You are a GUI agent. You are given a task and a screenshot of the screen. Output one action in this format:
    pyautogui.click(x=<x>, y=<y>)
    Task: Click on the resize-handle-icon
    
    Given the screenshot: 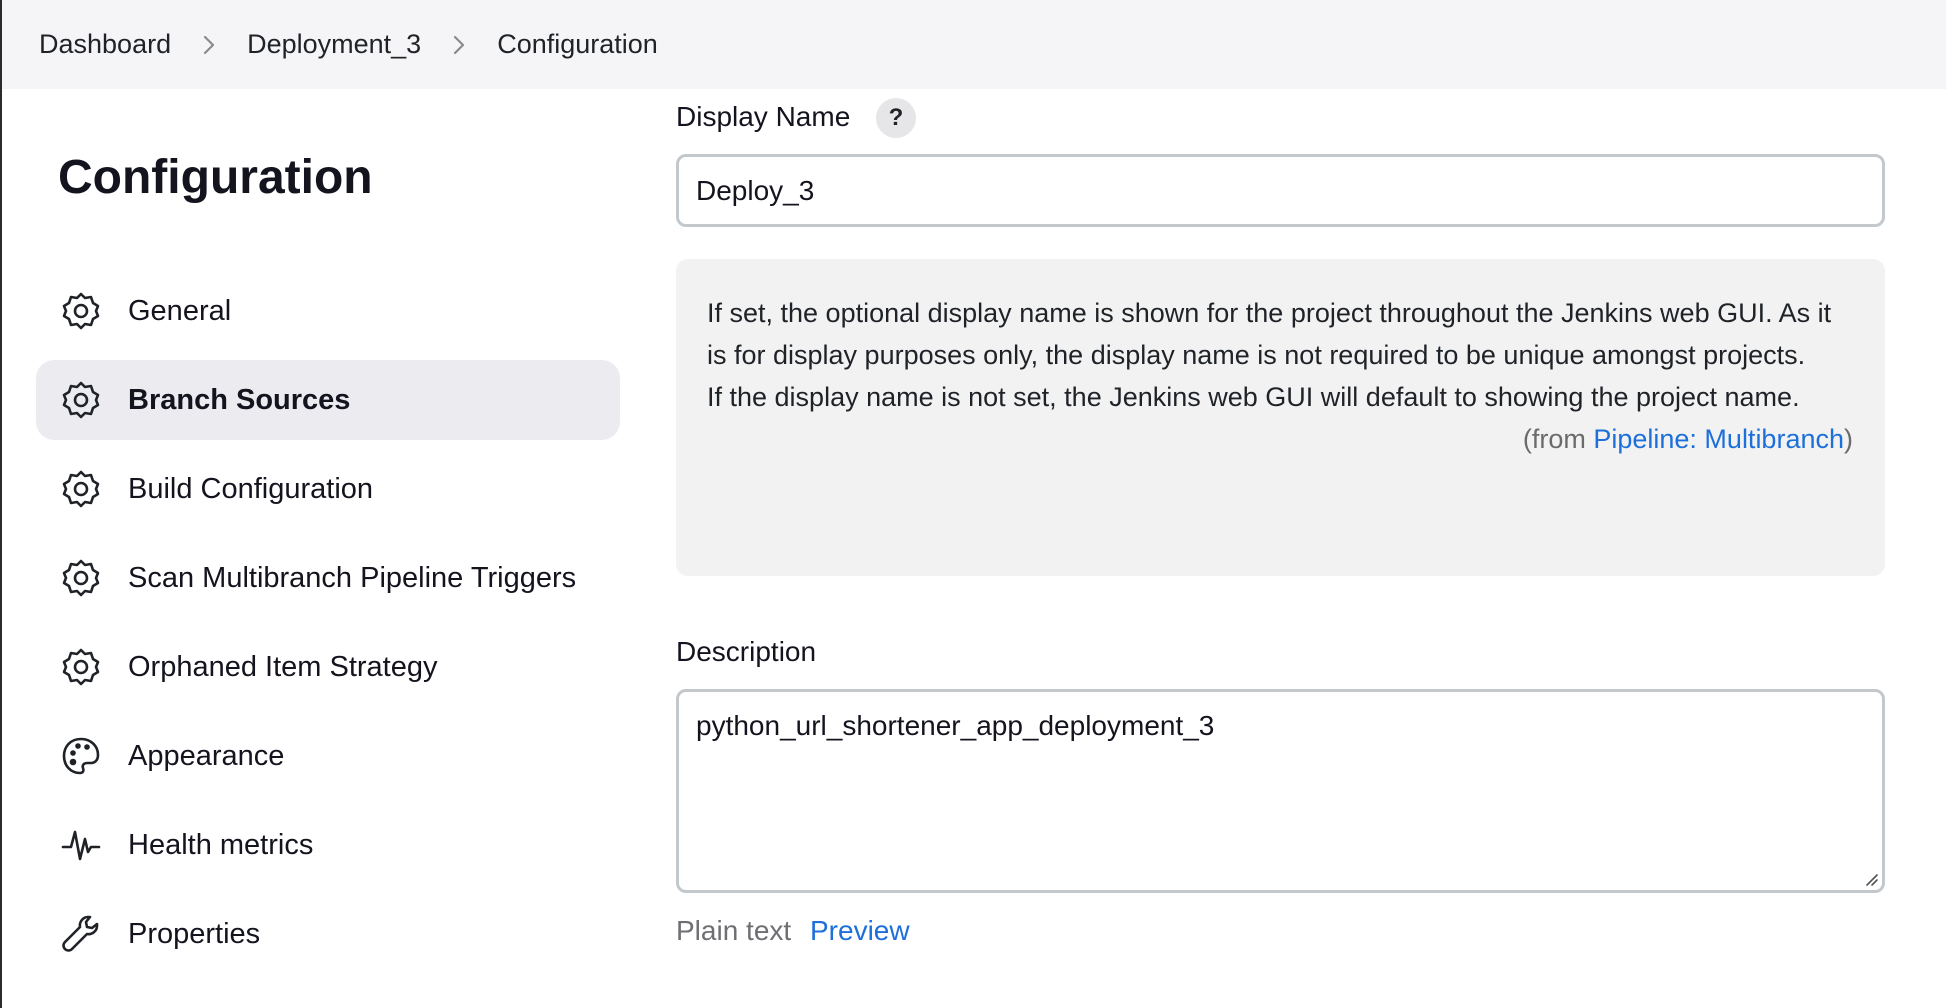 What is the action you would take?
    pyautogui.click(x=1871, y=879)
    